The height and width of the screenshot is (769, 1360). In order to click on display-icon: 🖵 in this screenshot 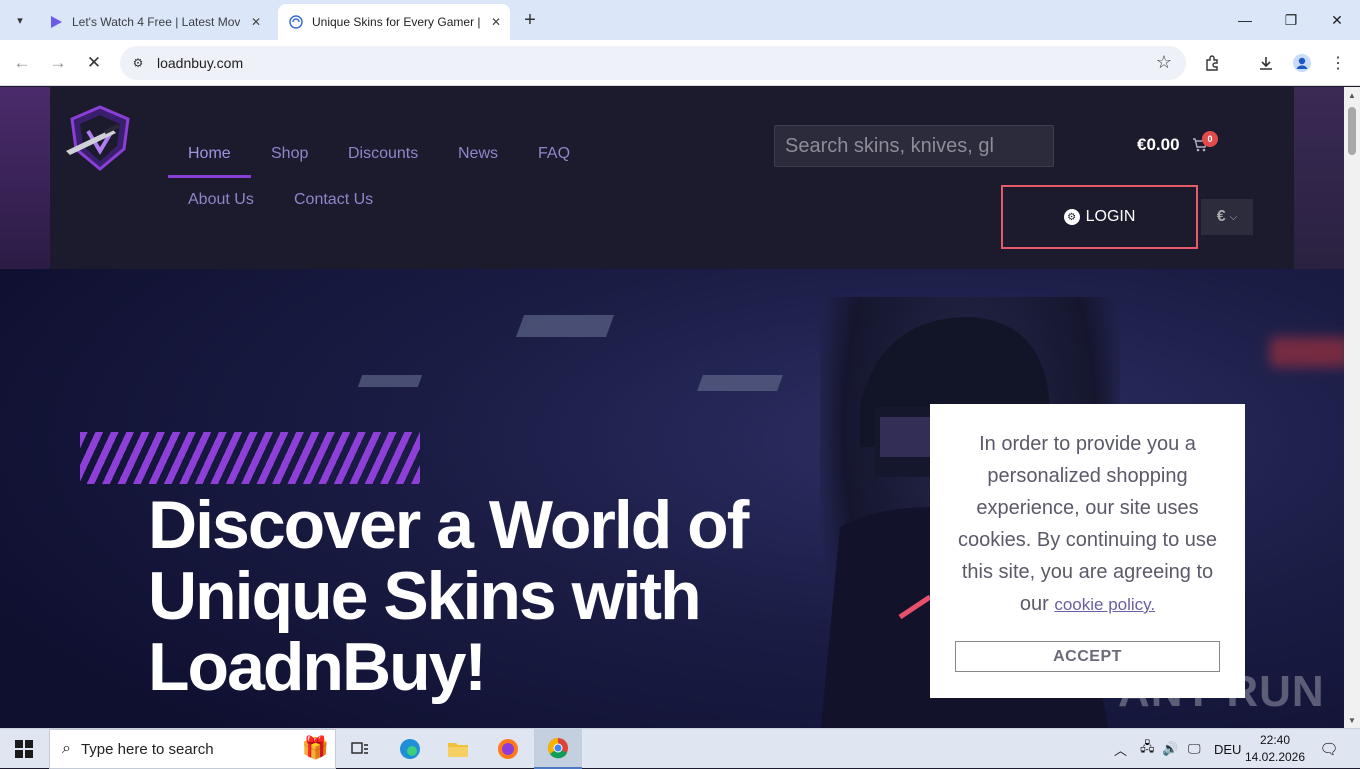, I will do `click(1194, 749)`.